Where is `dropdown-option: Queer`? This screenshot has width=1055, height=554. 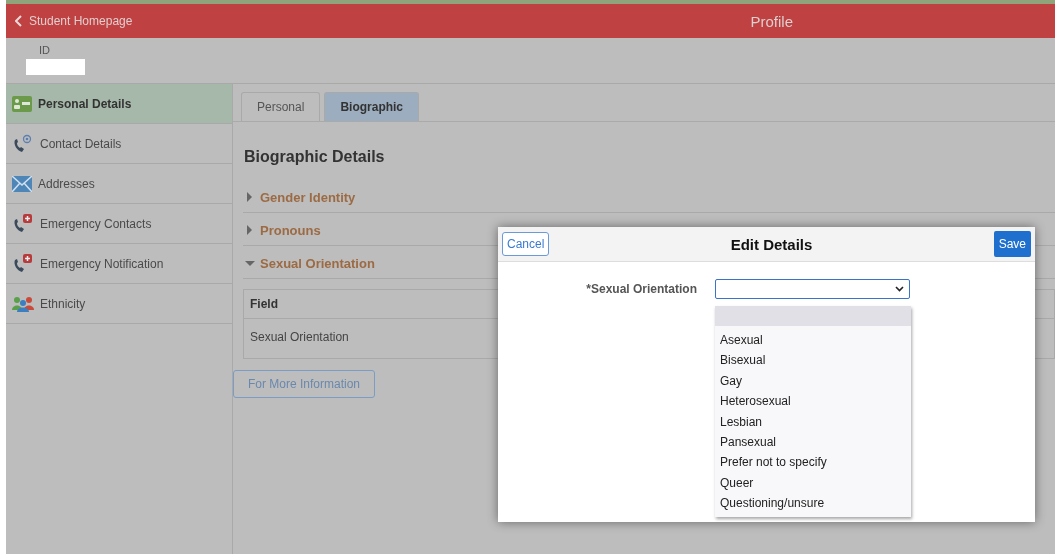
dropdown-option: Queer is located at coordinates (813, 483).